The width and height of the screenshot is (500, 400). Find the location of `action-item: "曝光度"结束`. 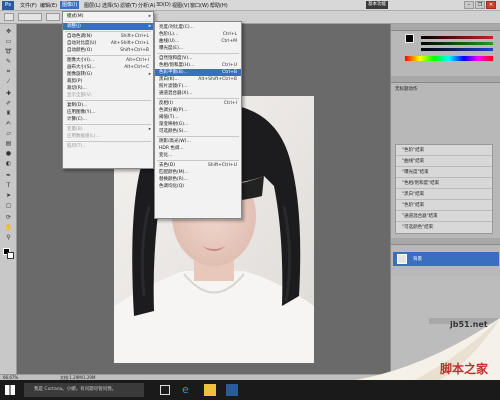

action-item: "曝光度"结束 is located at coordinates (444, 172).